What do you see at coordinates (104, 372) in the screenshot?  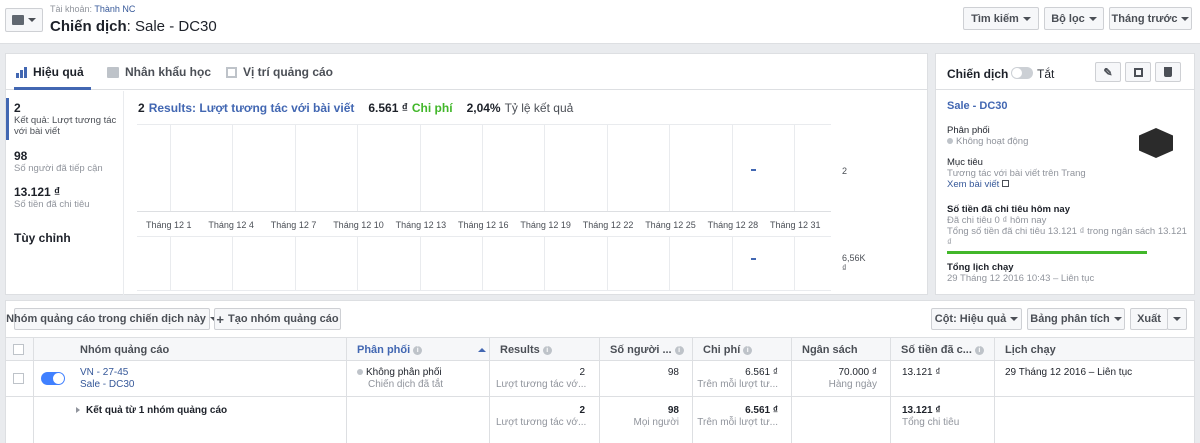 I see `adset-name-link: VN - 27-45` at bounding box center [104, 372].